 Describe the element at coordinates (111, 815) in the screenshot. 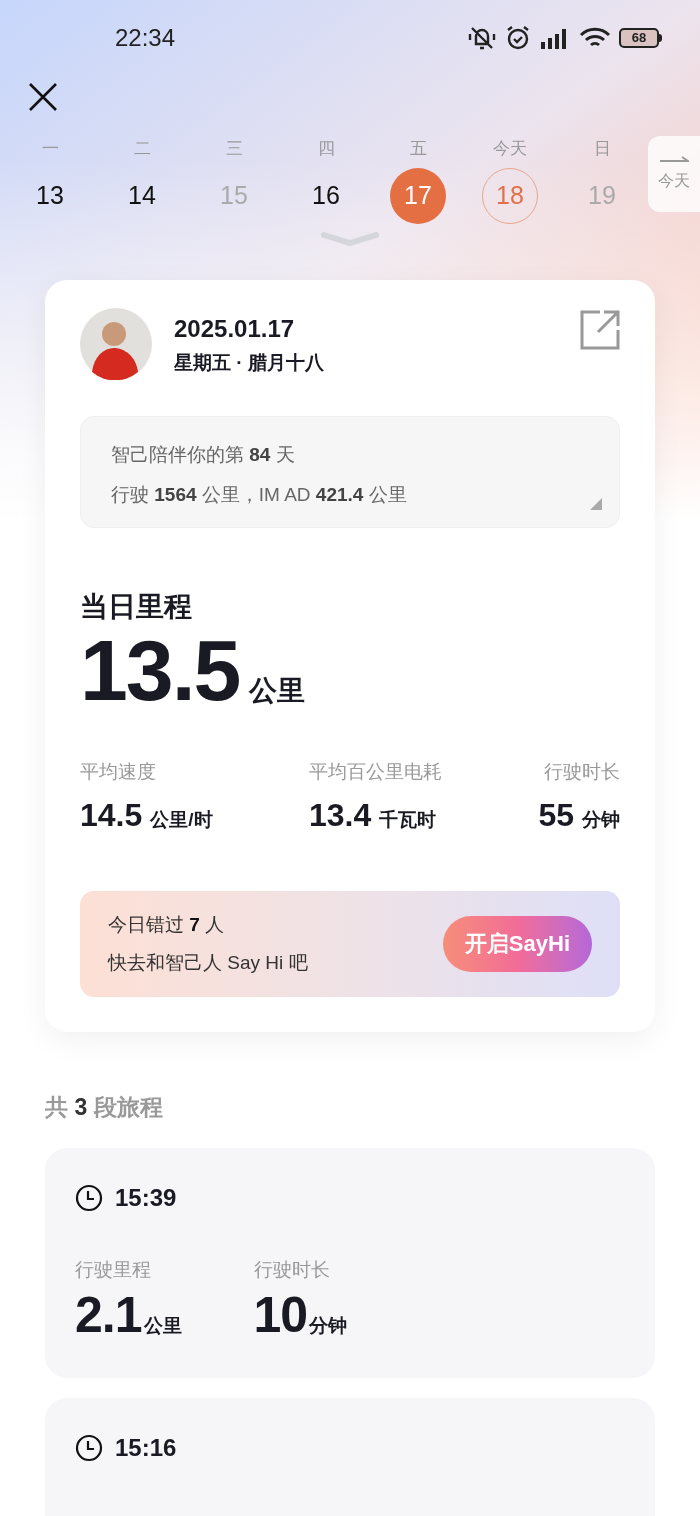

I see `stat-value: 14.5` at that location.